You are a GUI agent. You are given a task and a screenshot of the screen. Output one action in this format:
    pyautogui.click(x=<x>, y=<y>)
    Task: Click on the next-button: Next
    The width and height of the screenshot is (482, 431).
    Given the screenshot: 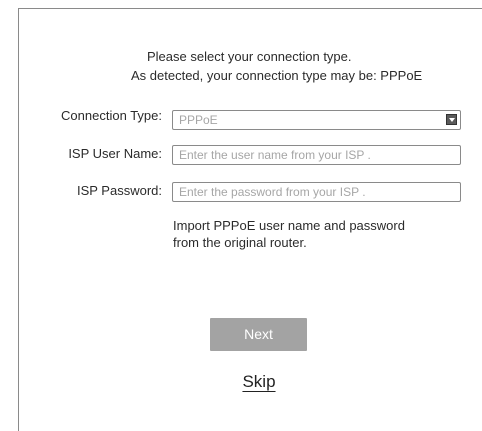 What is the action you would take?
    pyautogui.click(x=258, y=334)
    